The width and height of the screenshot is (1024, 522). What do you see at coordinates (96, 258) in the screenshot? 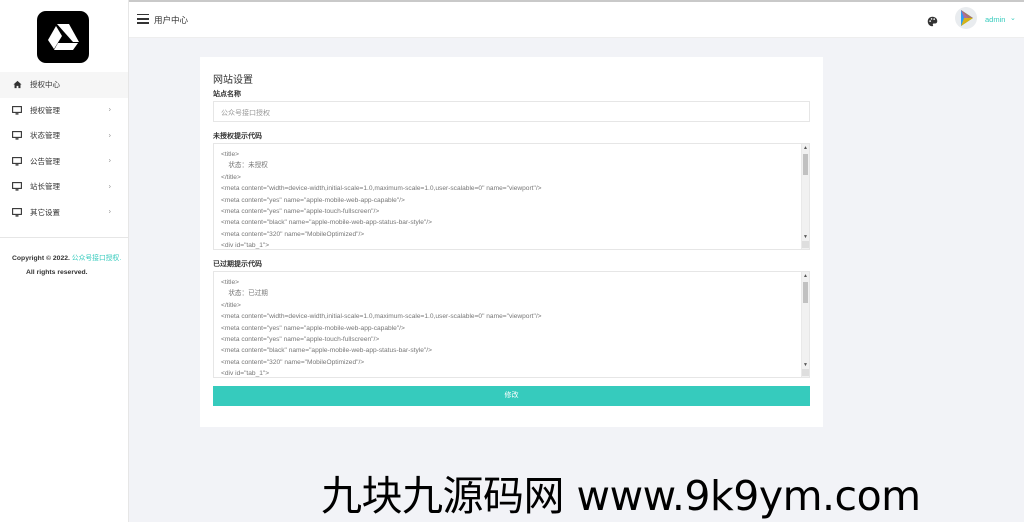
I see `copyright-link: 公众号接口授权.` at bounding box center [96, 258].